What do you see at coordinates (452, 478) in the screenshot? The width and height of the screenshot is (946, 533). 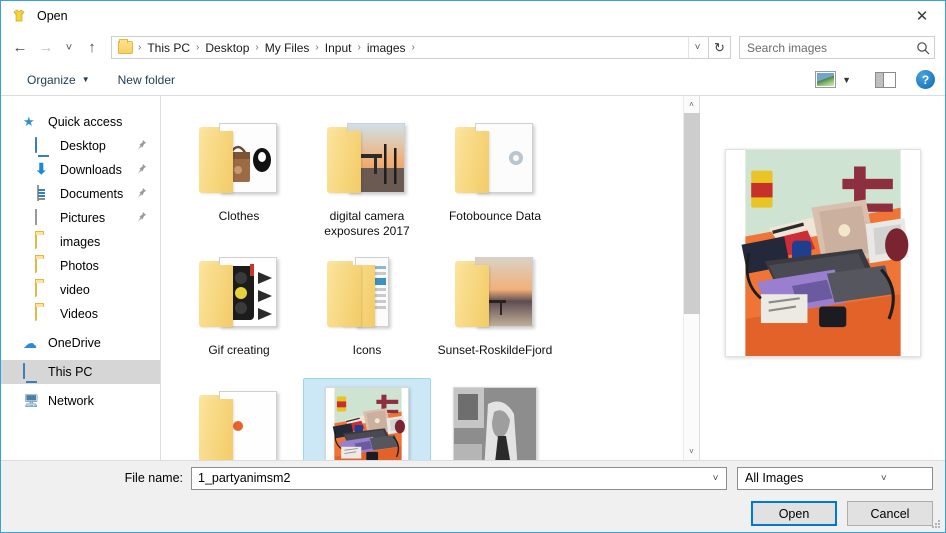 I see `file-name-input` at bounding box center [452, 478].